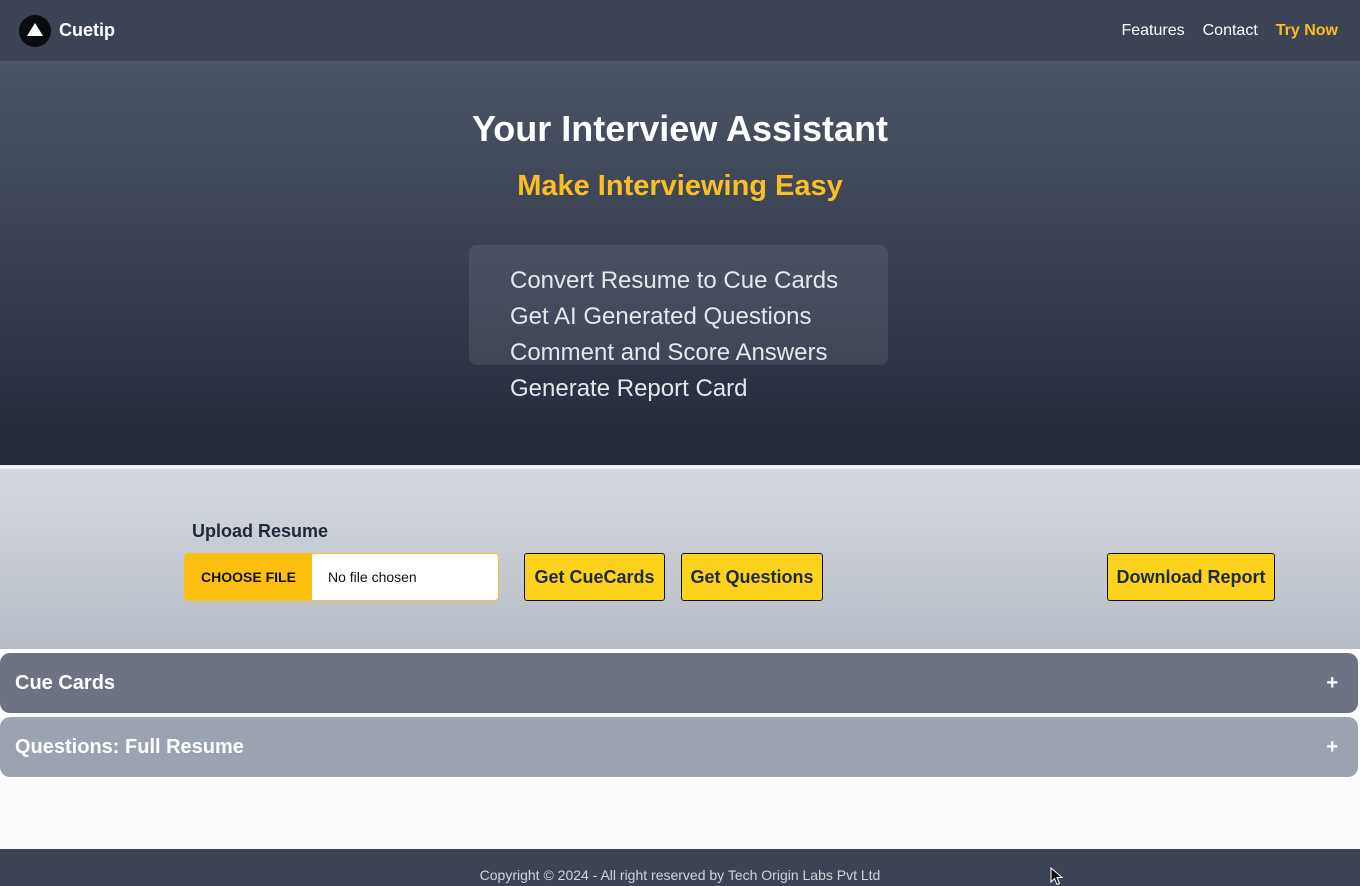 Image resolution: width=1360 pixels, height=886 pixels. What do you see at coordinates (1152, 31) in the screenshot?
I see `nav-link-features: Features` at bounding box center [1152, 31].